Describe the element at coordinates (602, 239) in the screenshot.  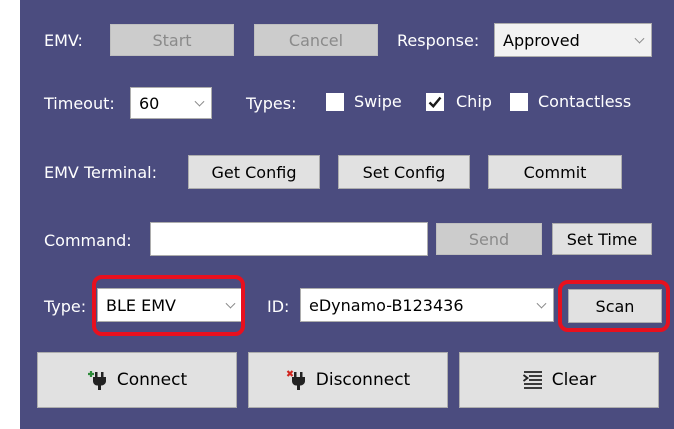
I see `set-time-button: Set Time` at that location.